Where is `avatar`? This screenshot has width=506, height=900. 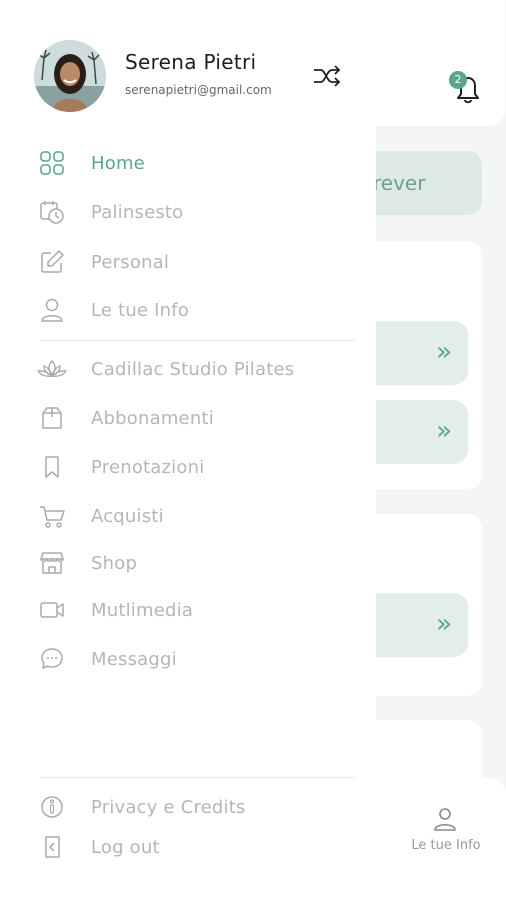
avatar is located at coordinates (70, 76).